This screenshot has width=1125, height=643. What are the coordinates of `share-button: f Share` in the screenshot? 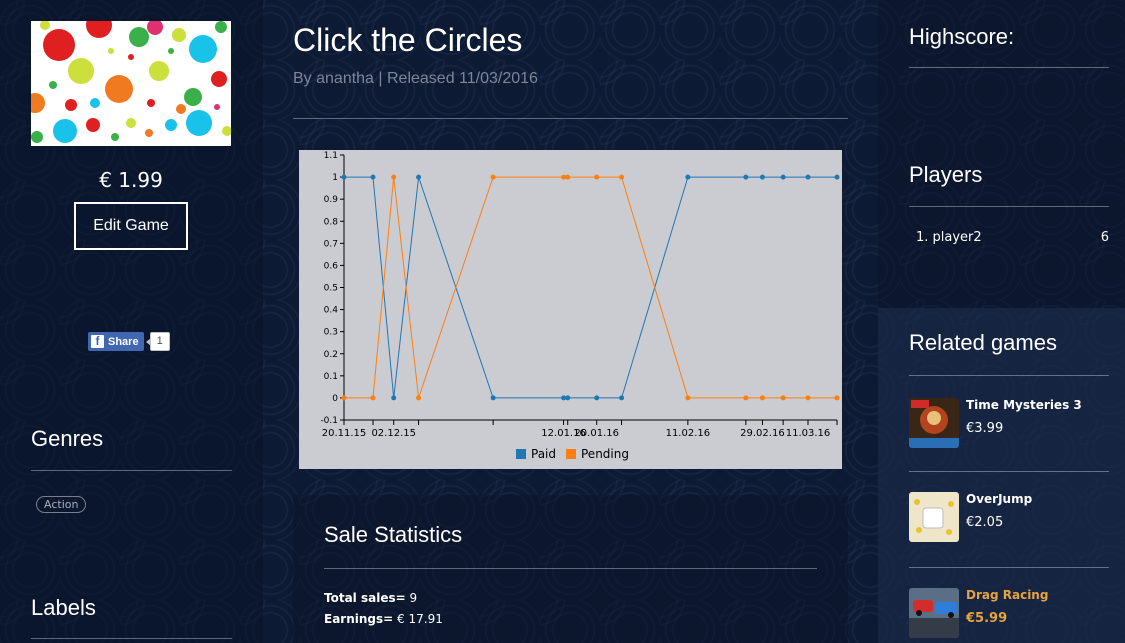 It's located at (116, 341).